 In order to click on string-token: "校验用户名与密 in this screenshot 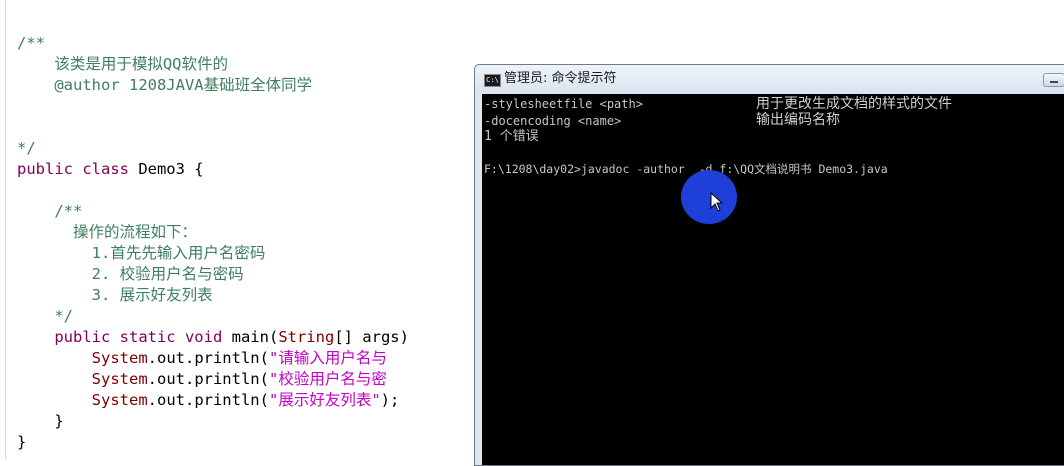, I will do `click(327, 379)`.